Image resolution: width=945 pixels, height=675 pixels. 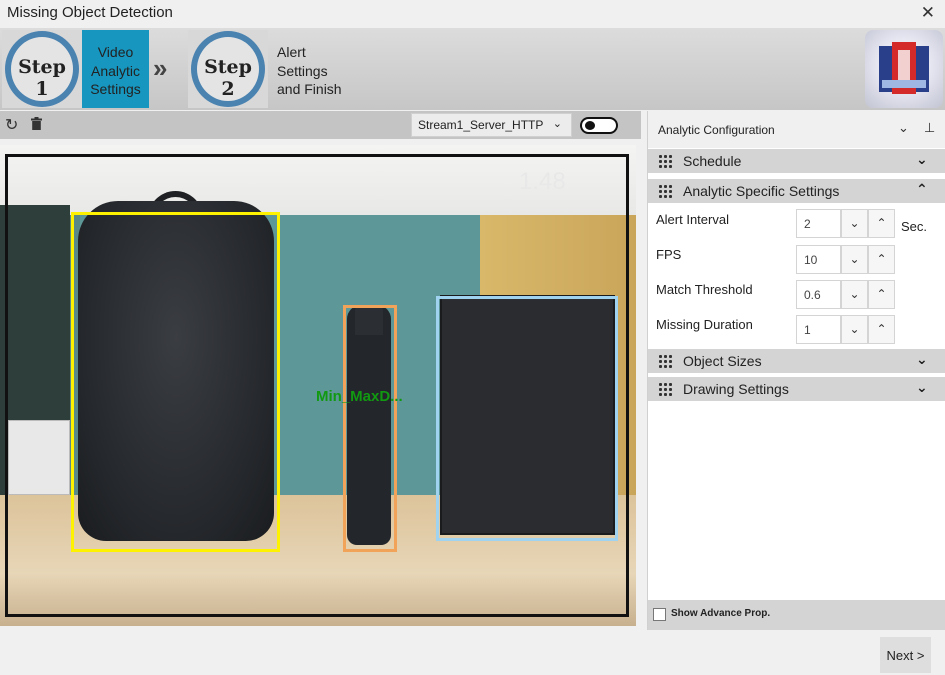 I want to click on step1-label-line: Analytic, so click(x=115, y=70).